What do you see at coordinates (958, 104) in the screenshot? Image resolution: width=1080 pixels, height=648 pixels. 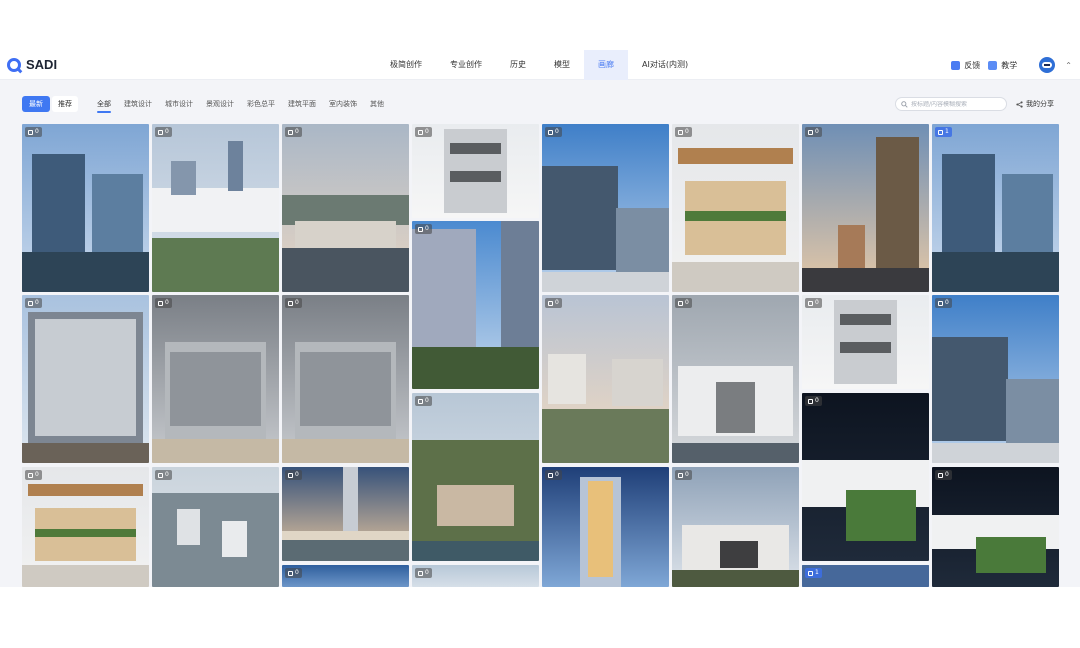 I see `search-input` at bounding box center [958, 104].